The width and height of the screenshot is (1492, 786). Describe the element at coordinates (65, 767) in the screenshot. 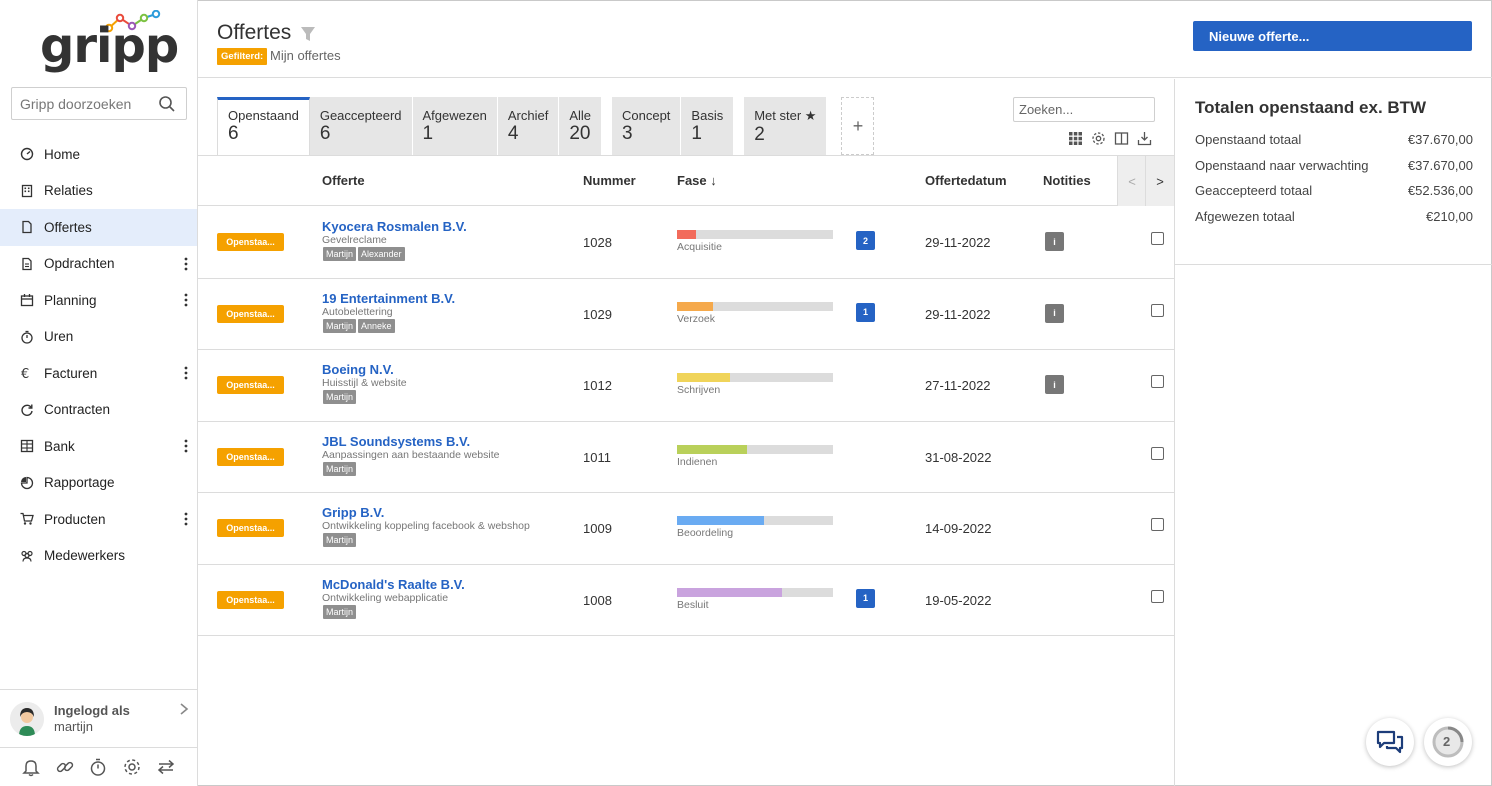

I see `link-icon` at that location.